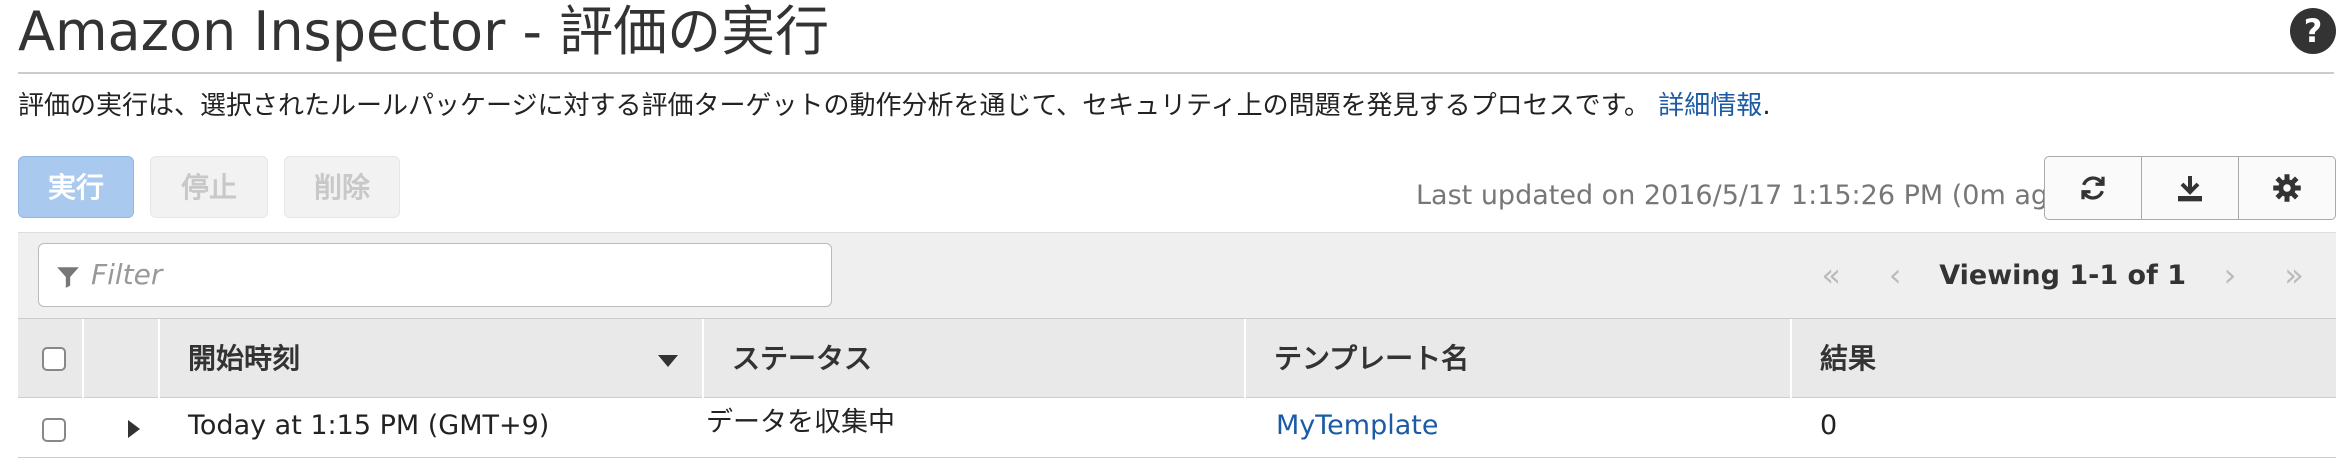 The height and width of the screenshot is (472, 2352). Describe the element at coordinates (1357, 425) in the screenshot. I see `cell-template-link: MyTemplate` at that location.